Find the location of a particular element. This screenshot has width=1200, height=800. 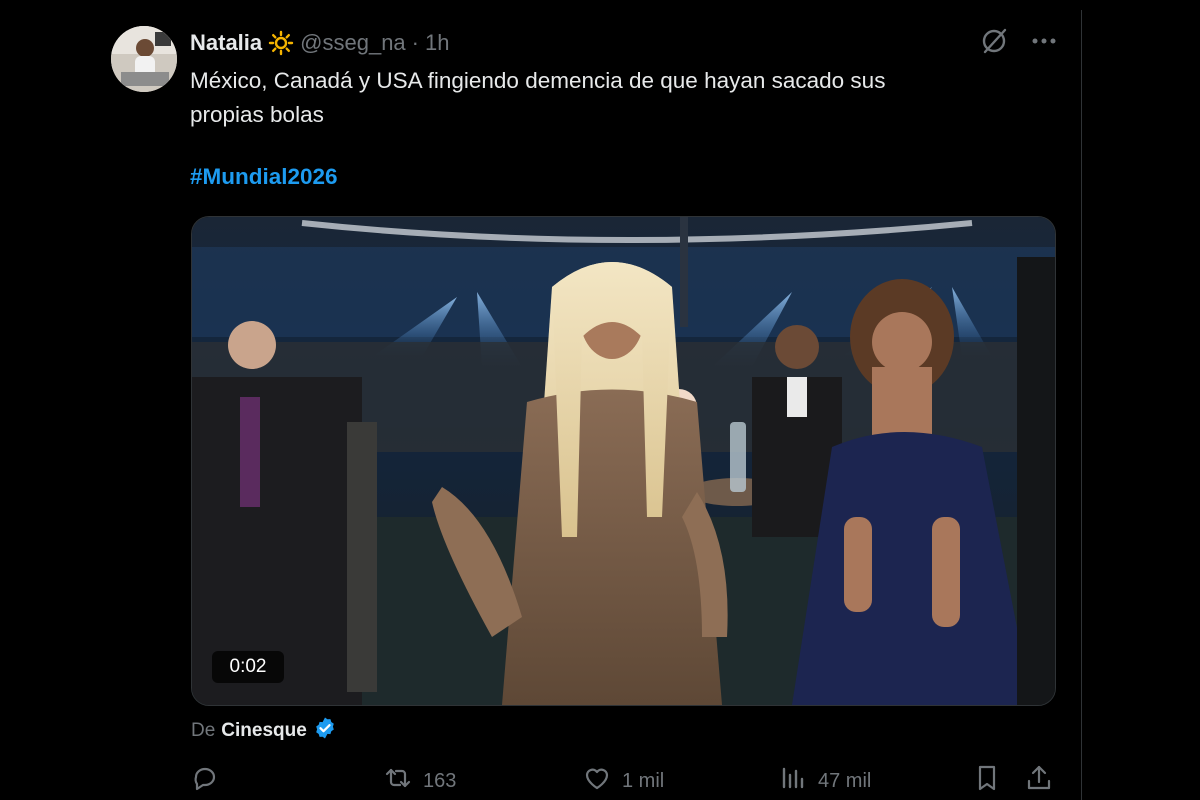

like-button: 1 mil is located at coordinates (623, 781).